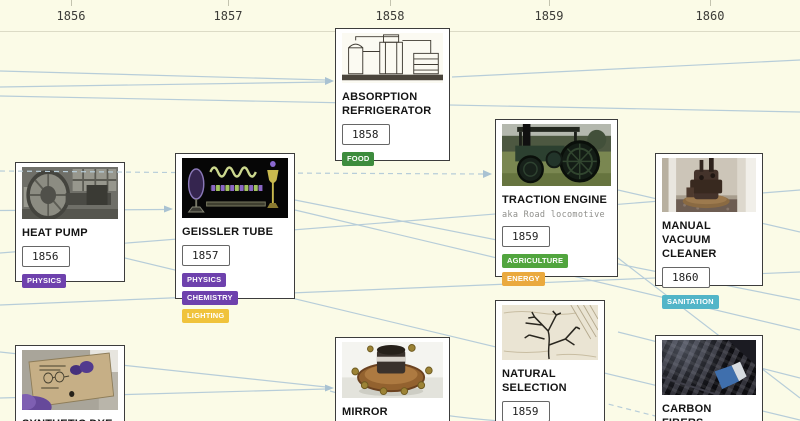 This screenshot has height=421, width=800. I want to click on card-title: TRACTION ENGINE, so click(555, 200).